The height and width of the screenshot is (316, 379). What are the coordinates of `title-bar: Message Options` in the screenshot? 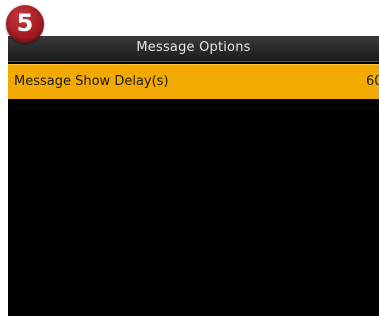 It's located at (193, 49).